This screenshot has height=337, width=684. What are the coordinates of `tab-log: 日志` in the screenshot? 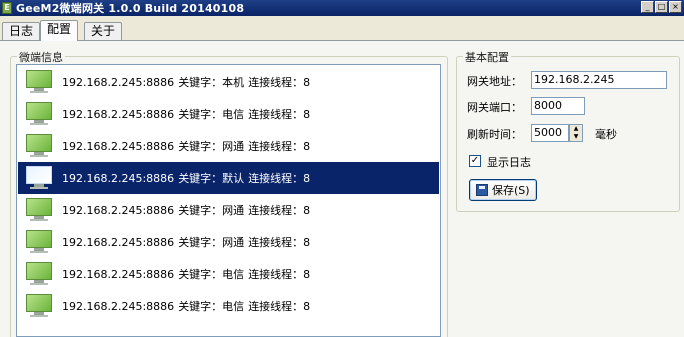 It's located at (21, 31).